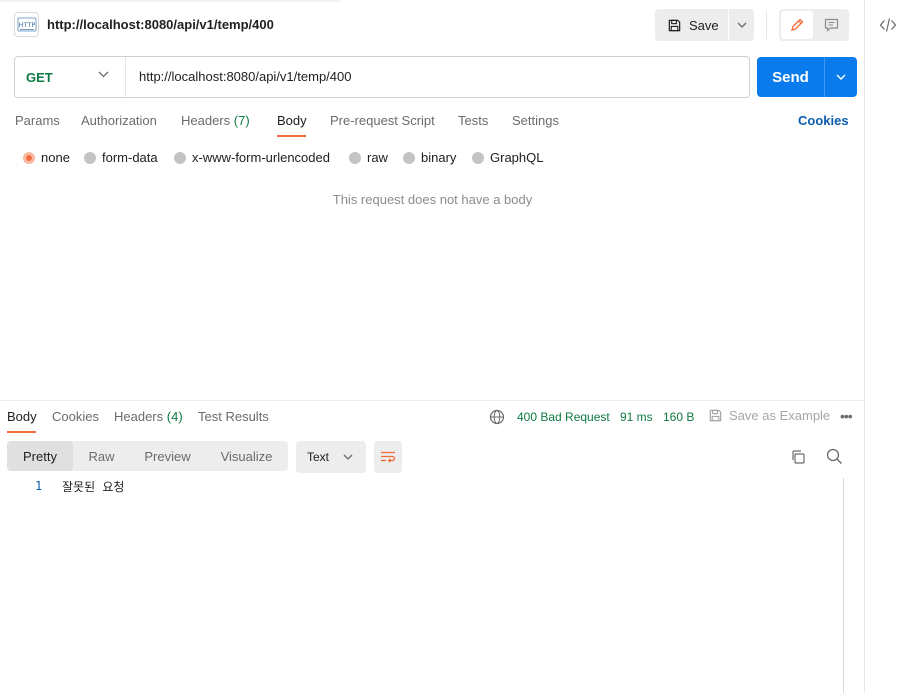  What do you see at coordinates (507, 157) in the screenshot?
I see `radio-graphql: GraphQL` at bounding box center [507, 157].